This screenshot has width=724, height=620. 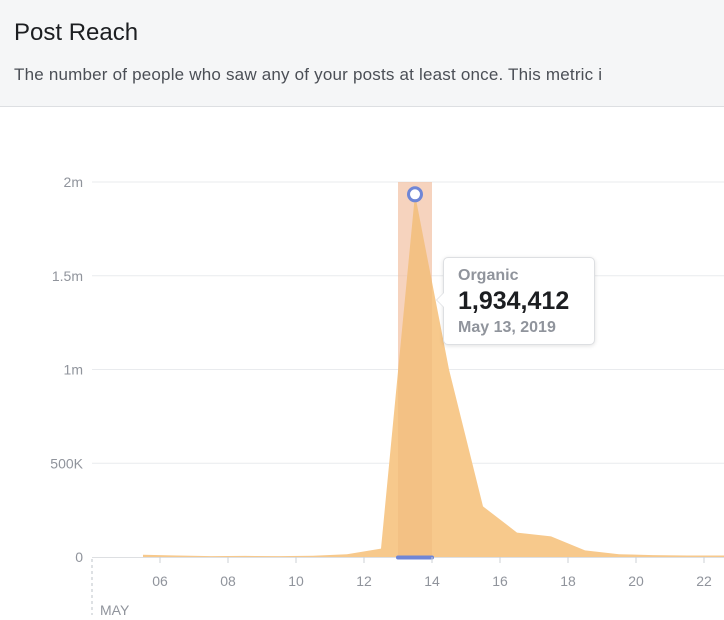 I want to click on tooltip-value: 1,934,412, so click(x=514, y=301).